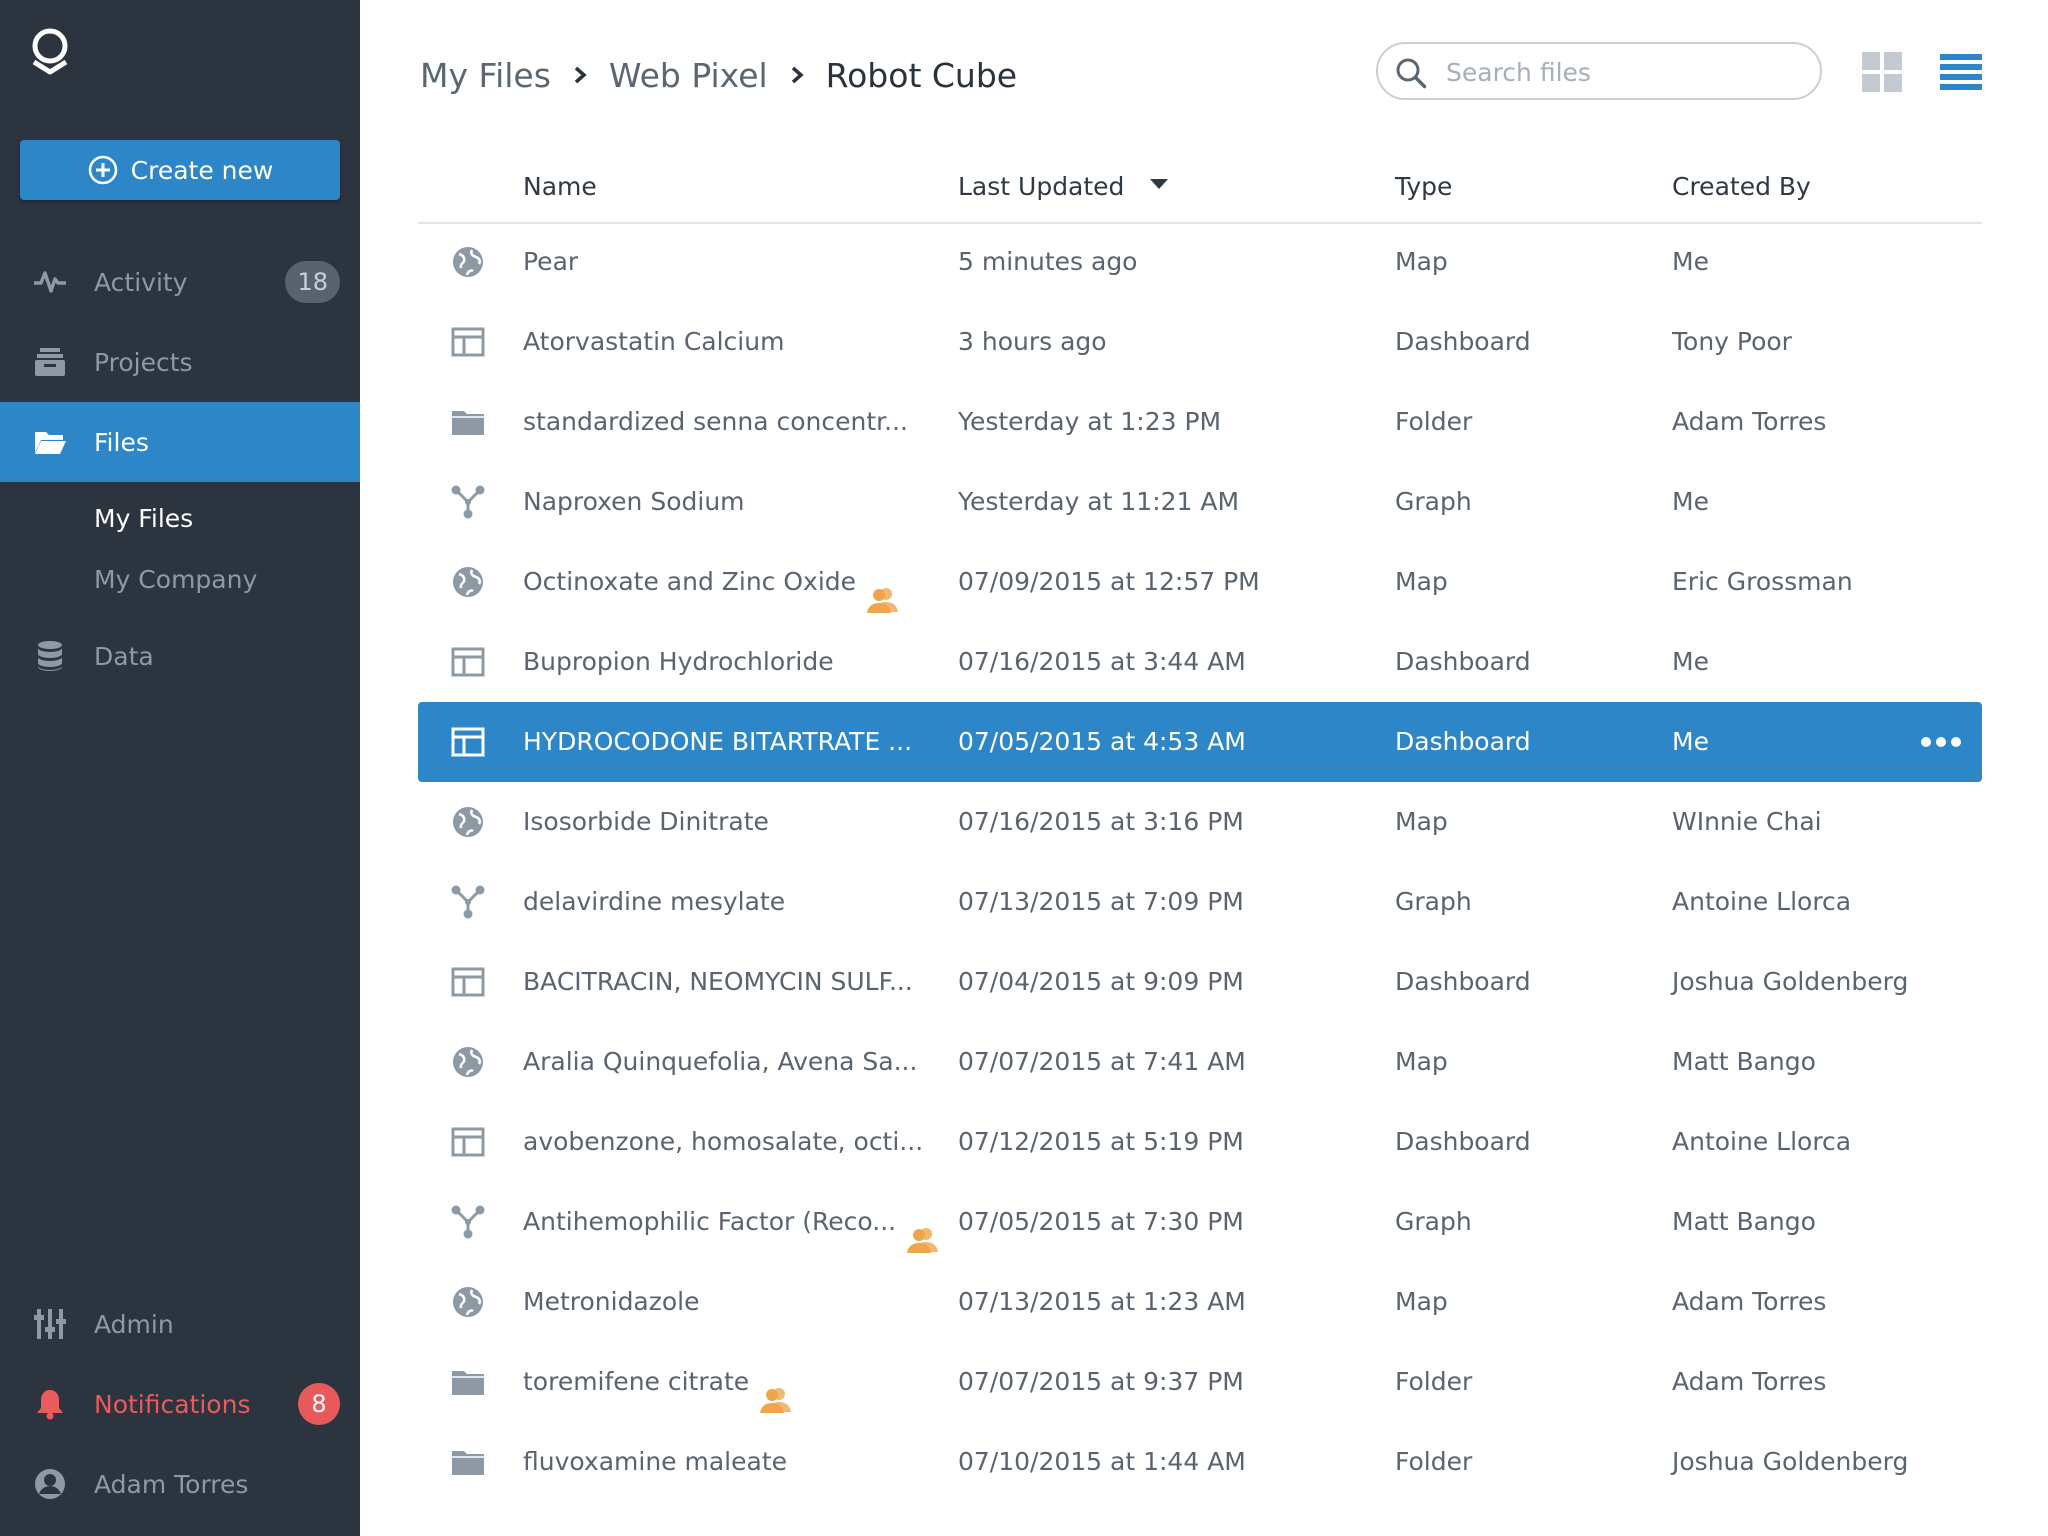 This screenshot has width=2048, height=1536. I want to click on file-name-cell: Bupropion Hydrochloride, so click(678, 662).